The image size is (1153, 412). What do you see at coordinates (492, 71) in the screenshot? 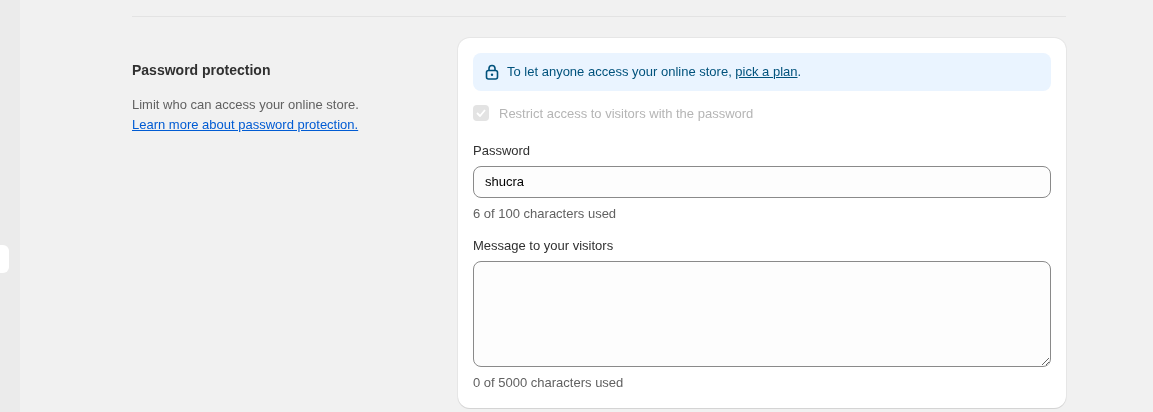
I see `lock-icon` at bounding box center [492, 71].